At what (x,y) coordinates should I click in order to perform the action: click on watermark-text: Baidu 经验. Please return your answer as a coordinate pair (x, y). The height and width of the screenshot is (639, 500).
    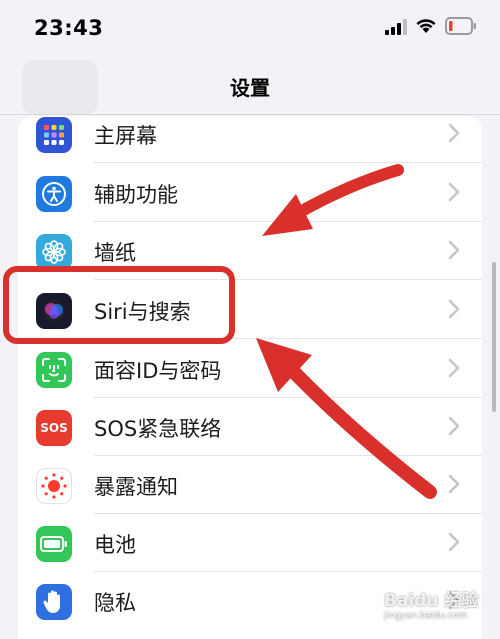
    Looking at the image, I should click on (431, 601).